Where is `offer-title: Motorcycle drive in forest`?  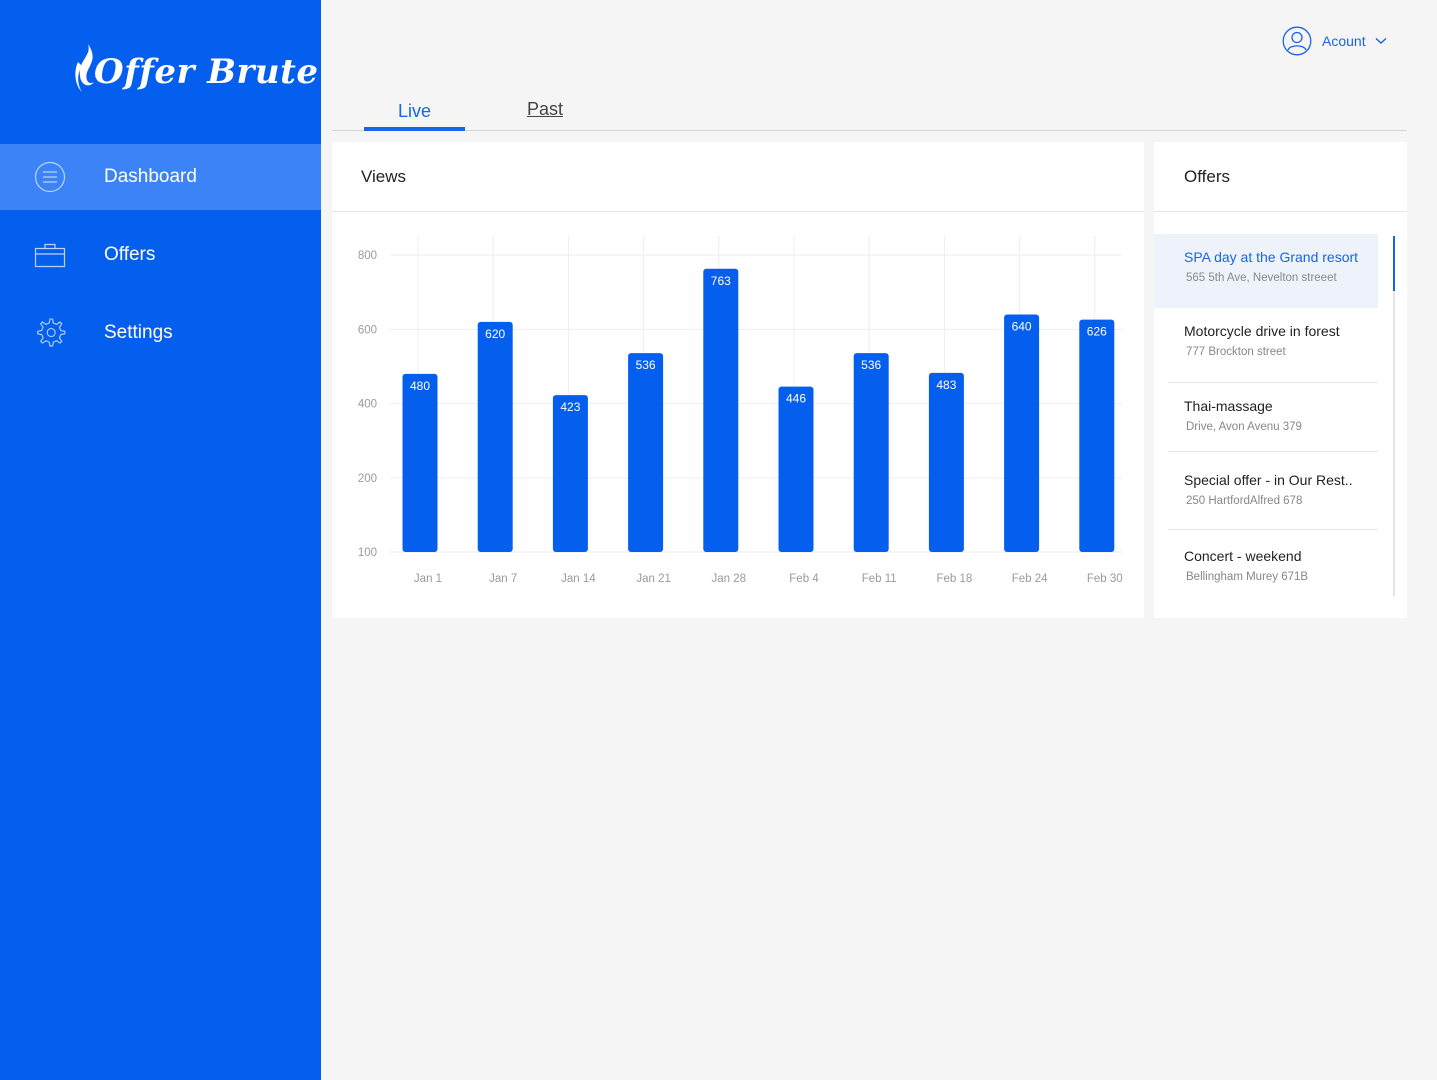
offer-title: Motorcycle drive in forest is located at coordinates (1262, 331).